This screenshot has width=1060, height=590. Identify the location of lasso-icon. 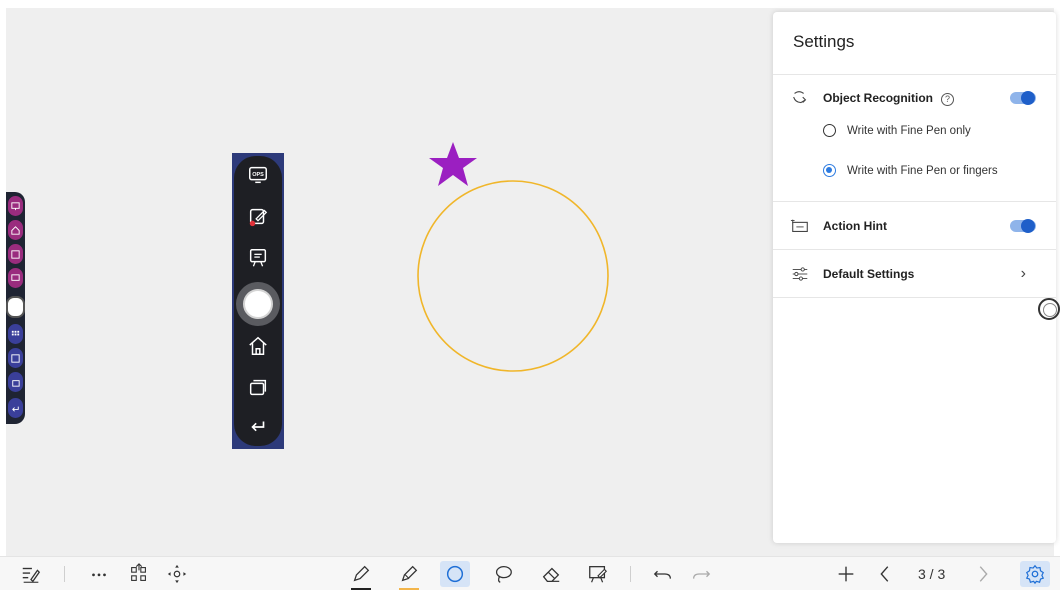
(503, 574).